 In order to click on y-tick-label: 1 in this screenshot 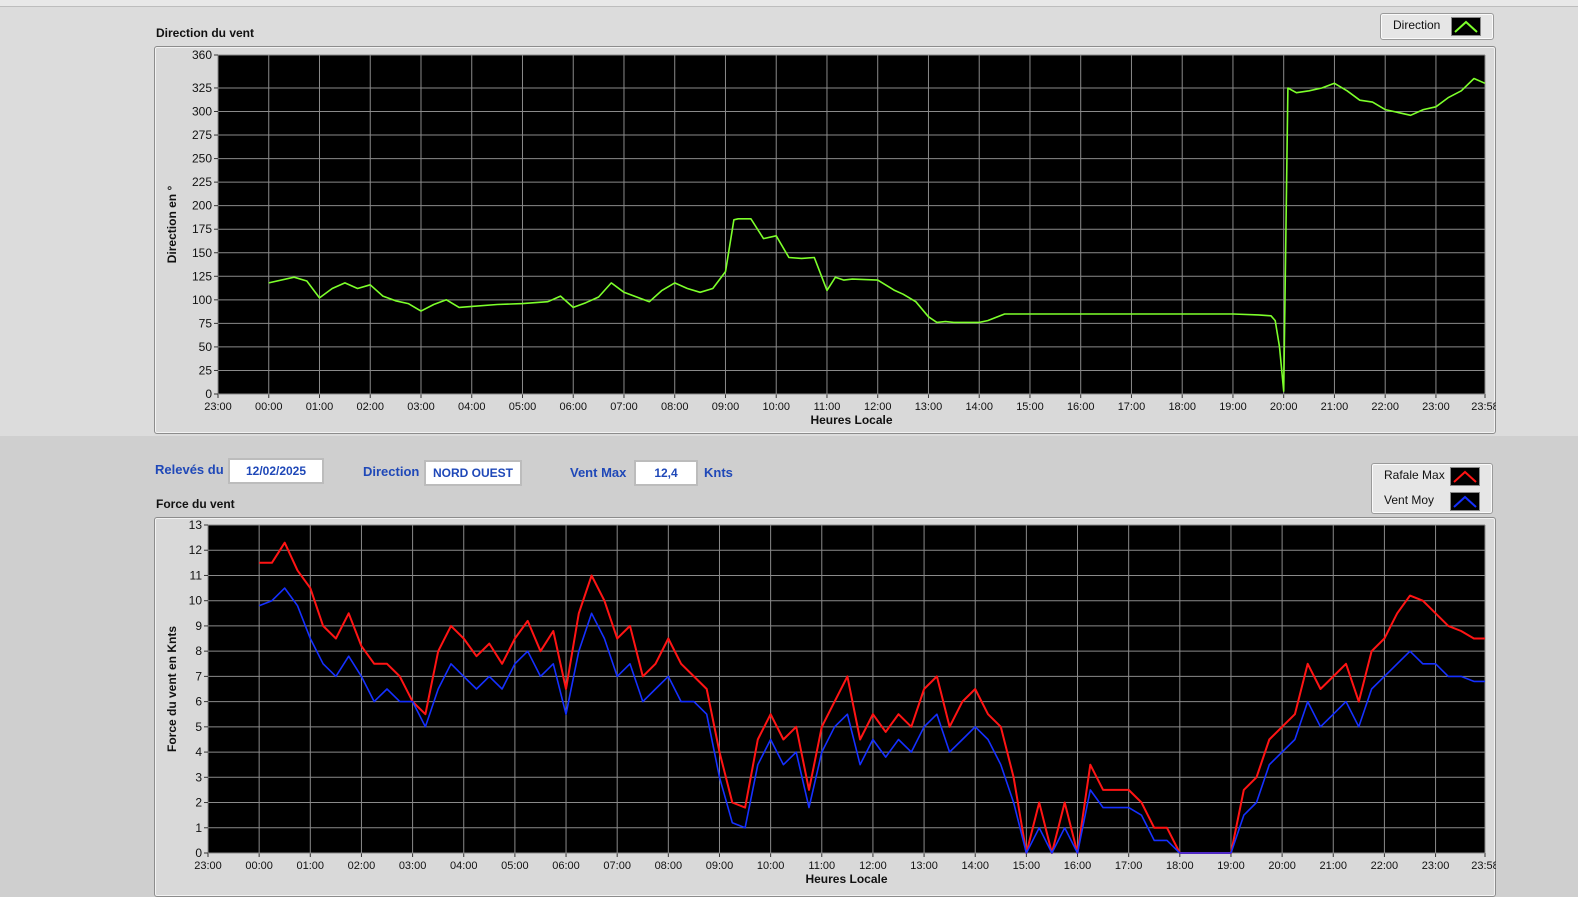, I will do `click(198, 828)`.